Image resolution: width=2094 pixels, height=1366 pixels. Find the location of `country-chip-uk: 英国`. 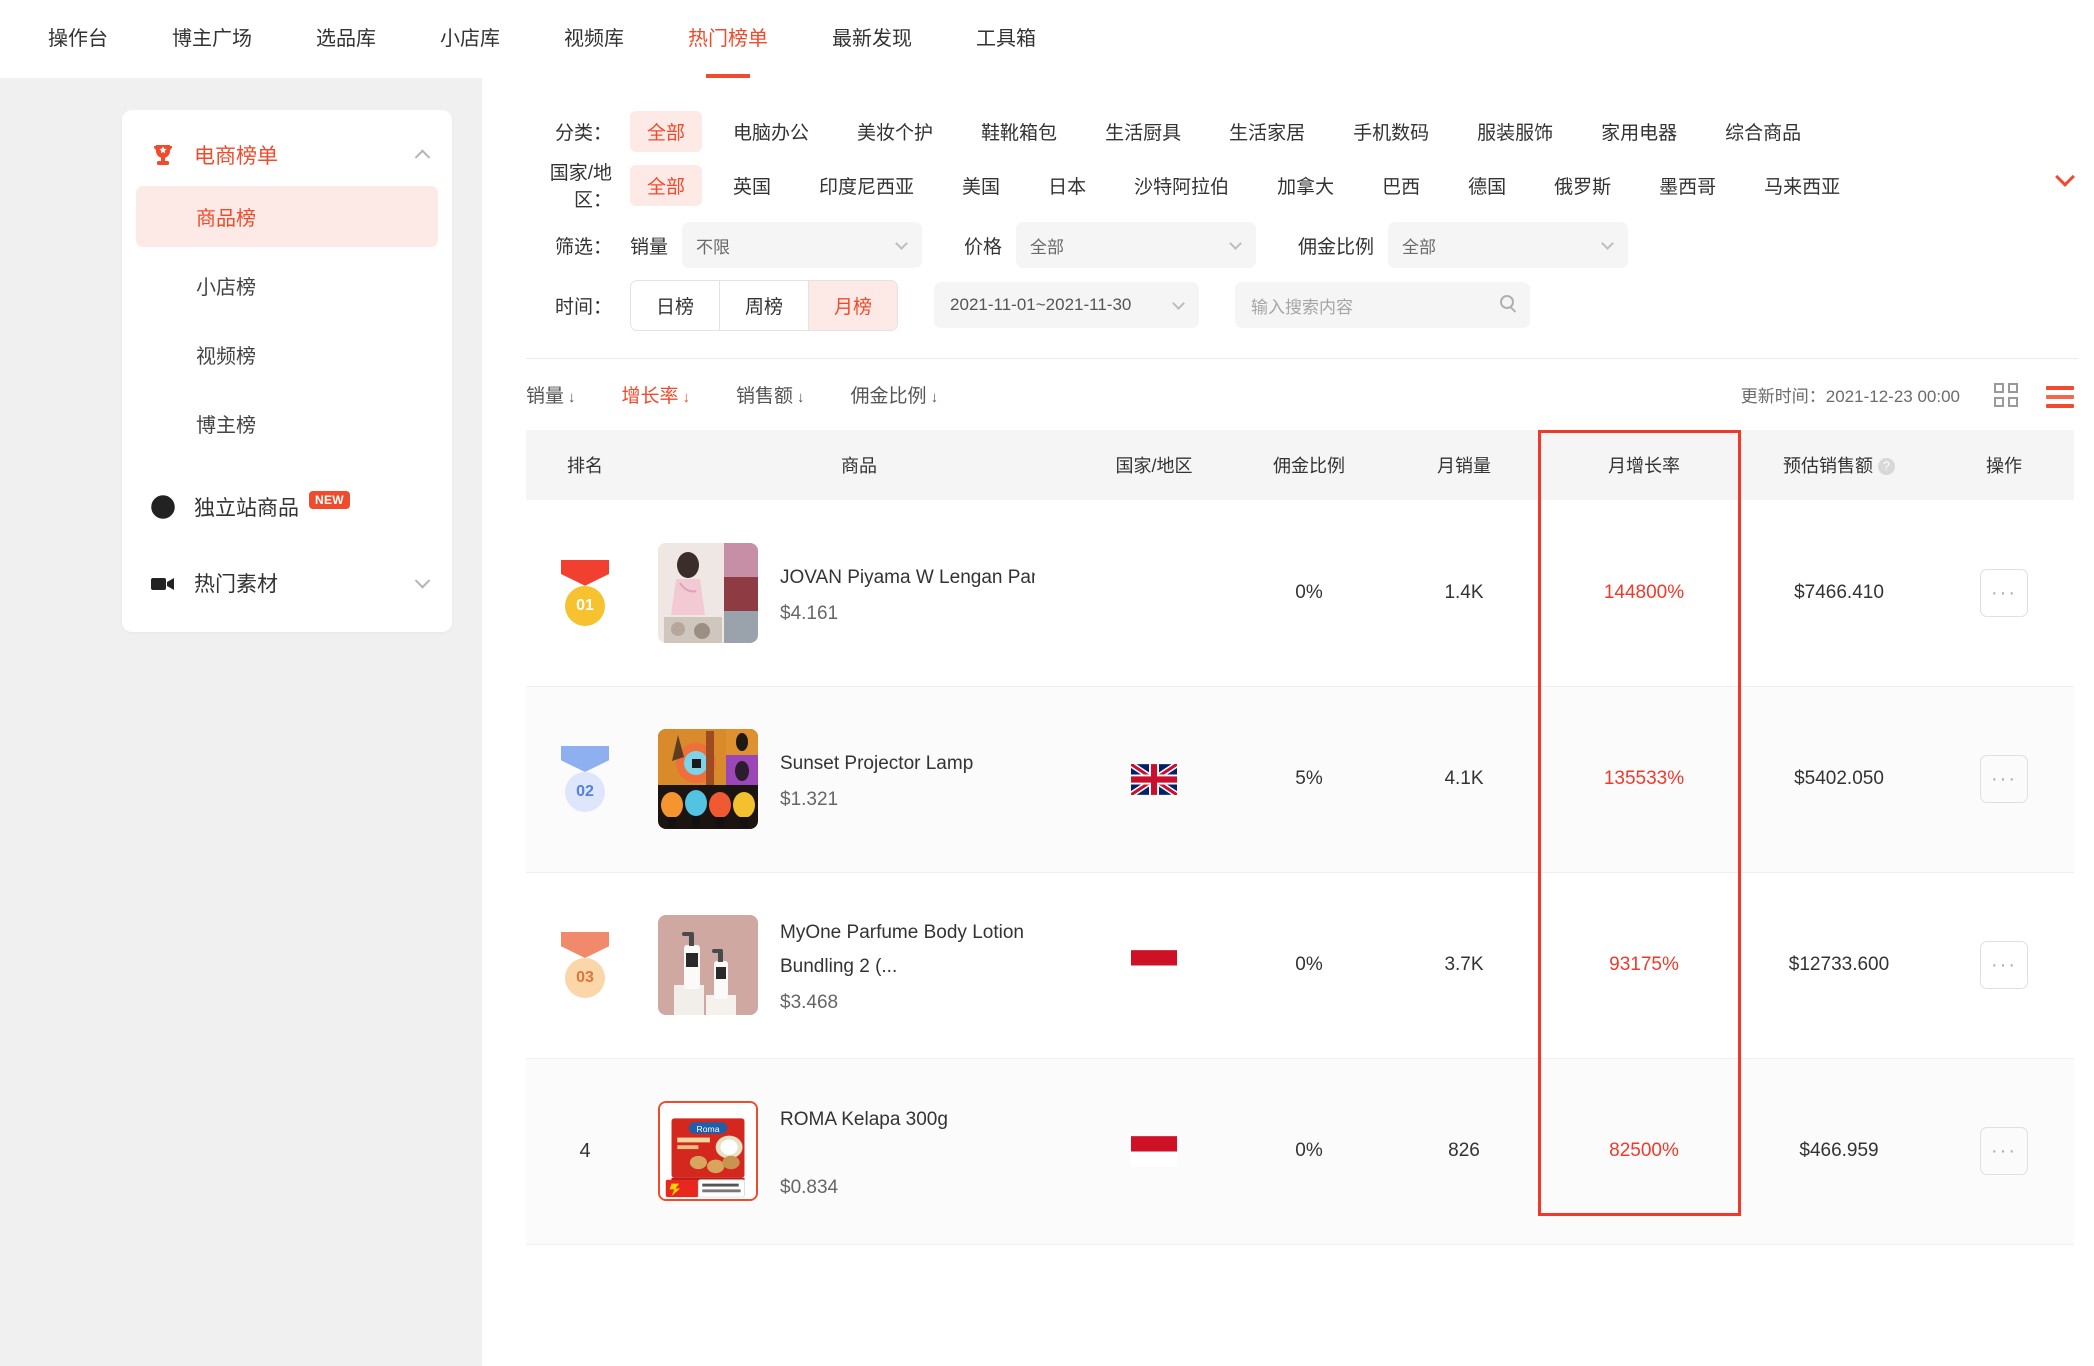

country-chip-uk: 英国 is located at coordinates (752, 185).